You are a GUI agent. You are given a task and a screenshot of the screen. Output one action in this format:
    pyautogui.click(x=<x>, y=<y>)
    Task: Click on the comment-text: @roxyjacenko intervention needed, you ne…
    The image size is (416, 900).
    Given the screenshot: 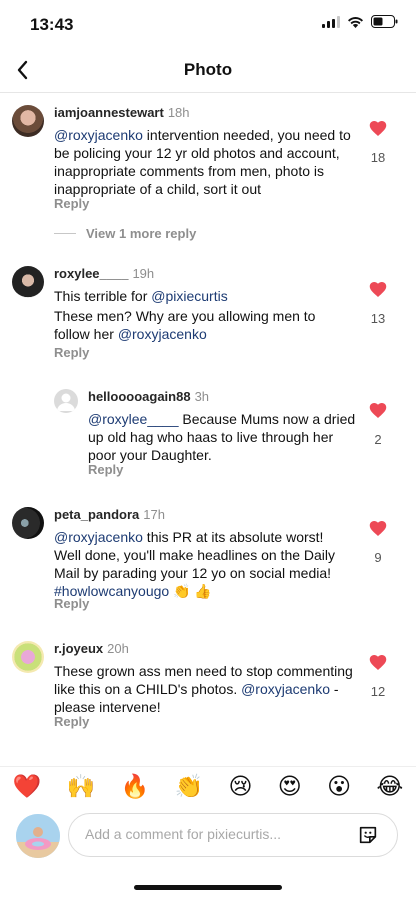 What is the action you would take?
    pyautogui.click(x=204, y=162)
    